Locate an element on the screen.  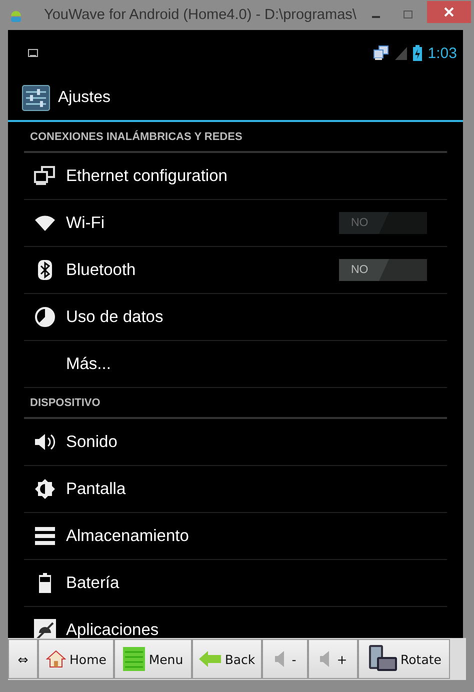
section-header: CONEXIONES INALÁMBRICAS Y REDES is located at coordinates (235, 137).